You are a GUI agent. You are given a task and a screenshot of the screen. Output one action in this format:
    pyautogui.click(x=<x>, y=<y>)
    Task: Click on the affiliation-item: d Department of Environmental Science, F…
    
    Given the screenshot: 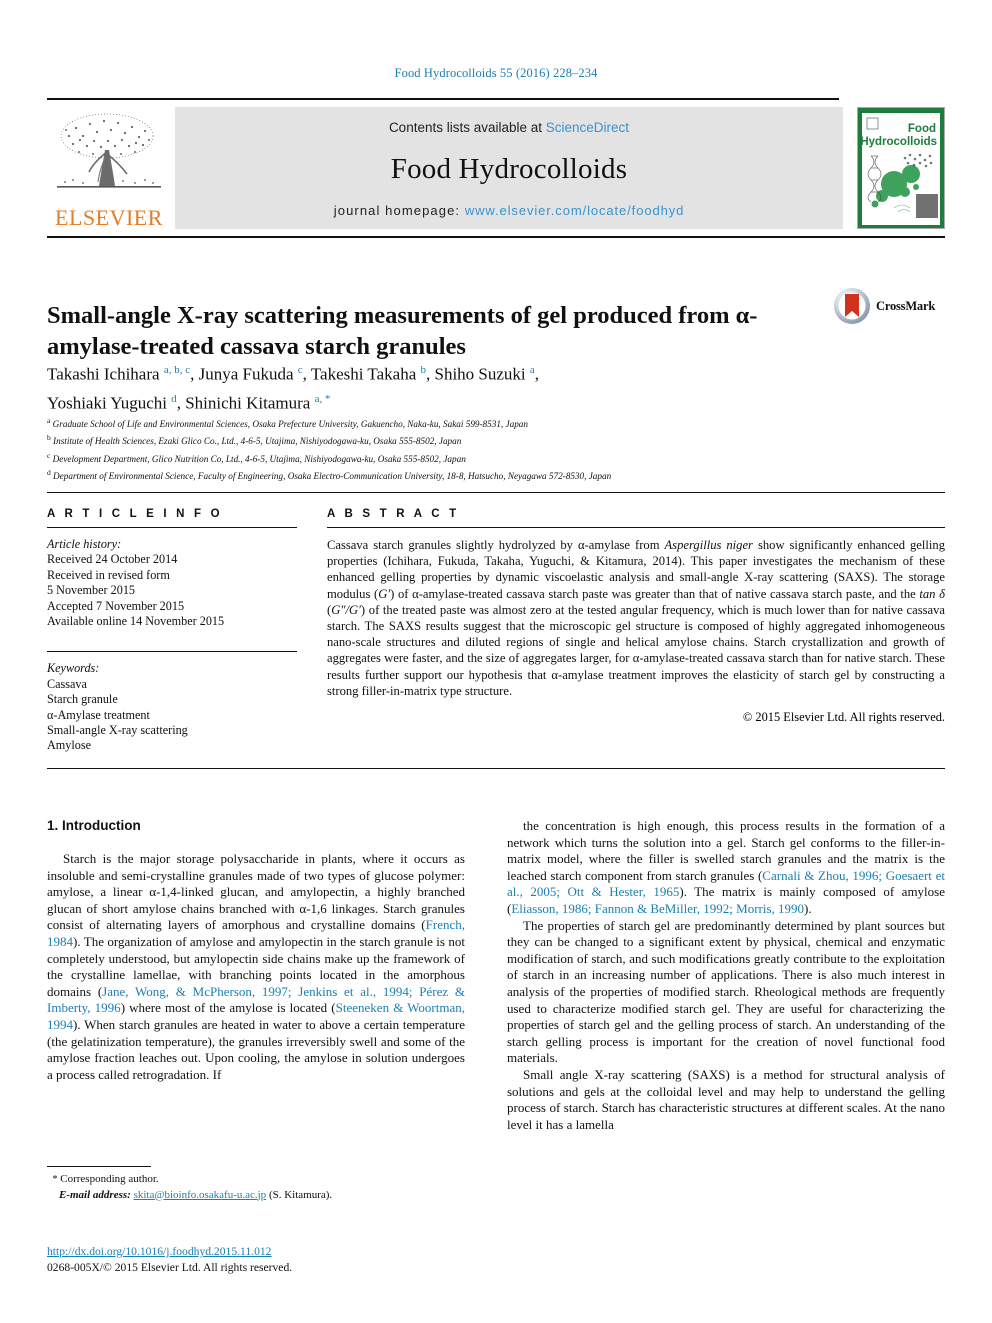 What is the action you would take?
    pyautogui.click(x=329, y=475)
    